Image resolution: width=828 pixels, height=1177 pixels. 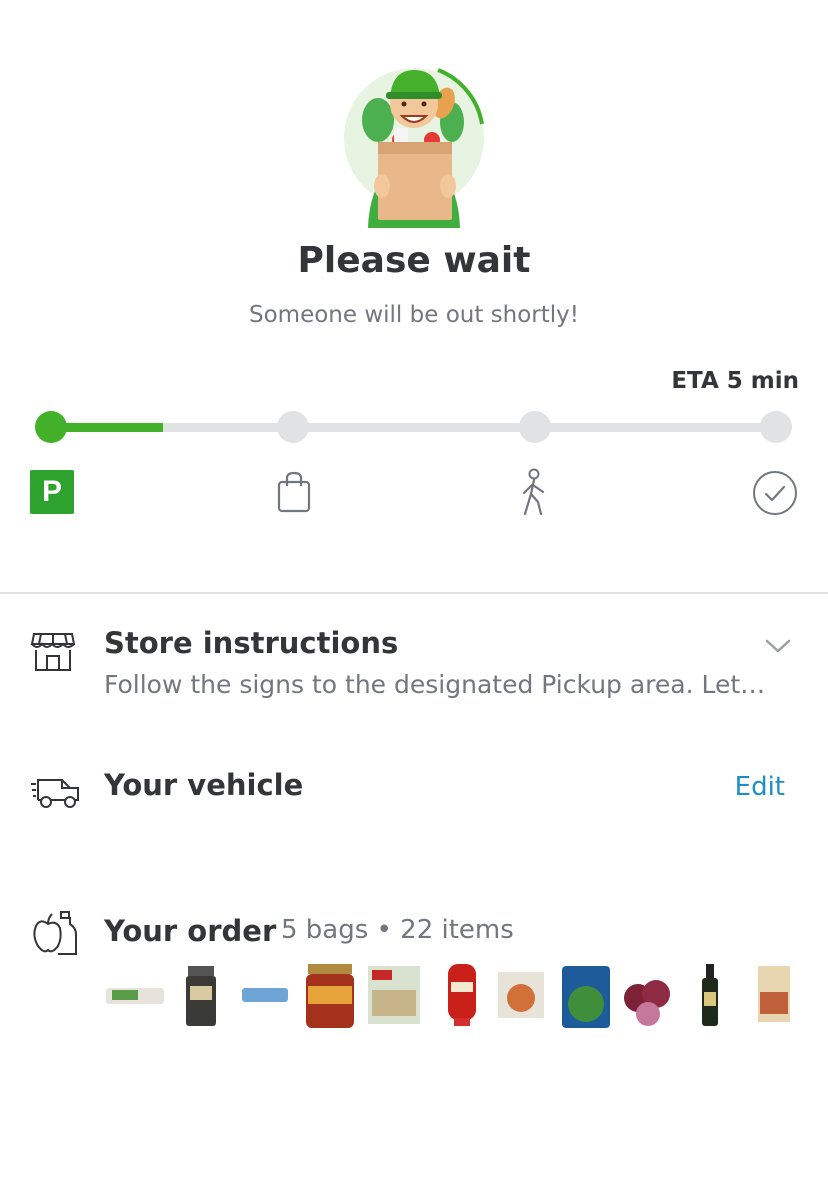 I want to click on product-thumb-ketchup, so click(x=464, y=997).